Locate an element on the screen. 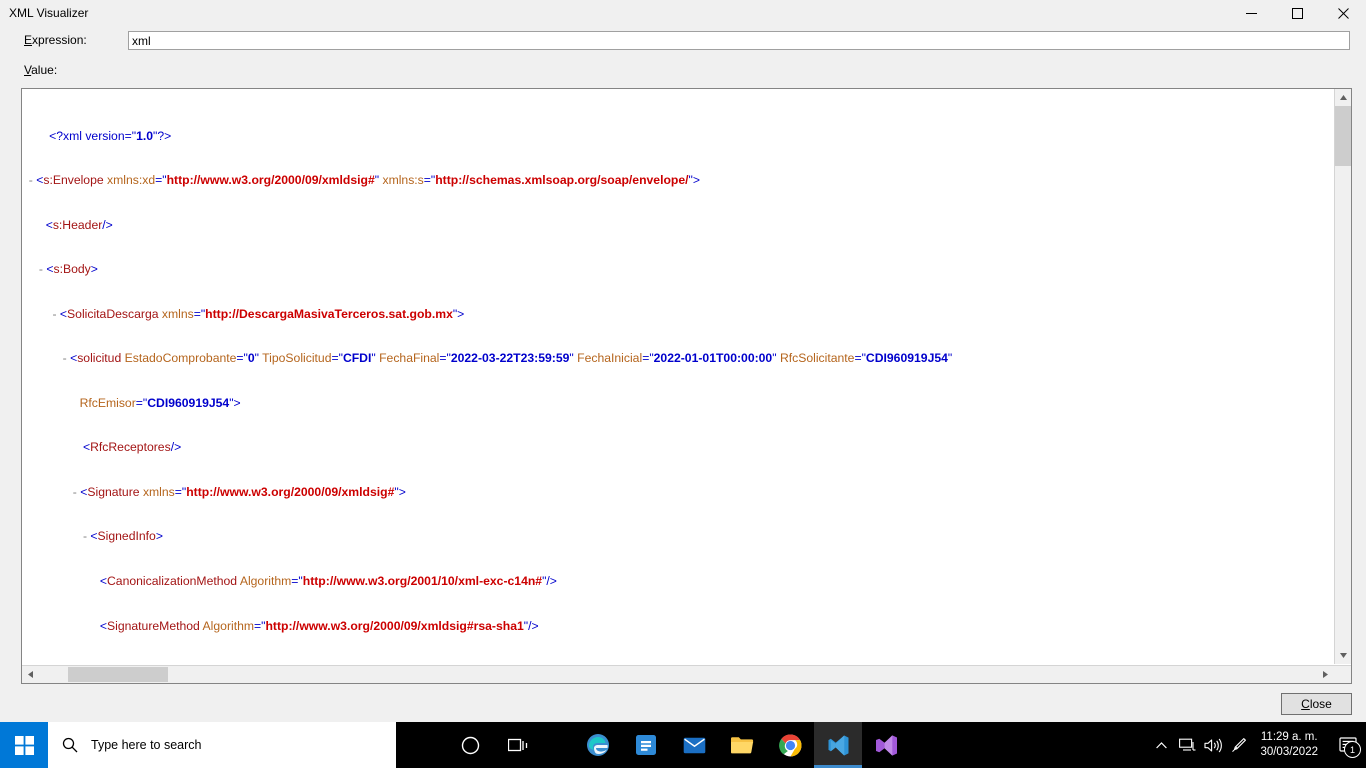  xml-line: <RfcReceptores/> is located at coordinates (102, 447).